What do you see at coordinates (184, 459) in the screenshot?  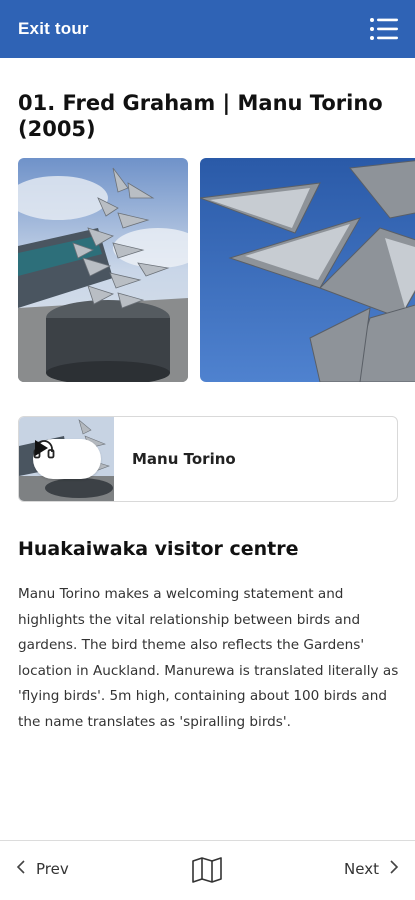 I see `audio-track-title: Manu Torino` at bounding box center [184, 459].